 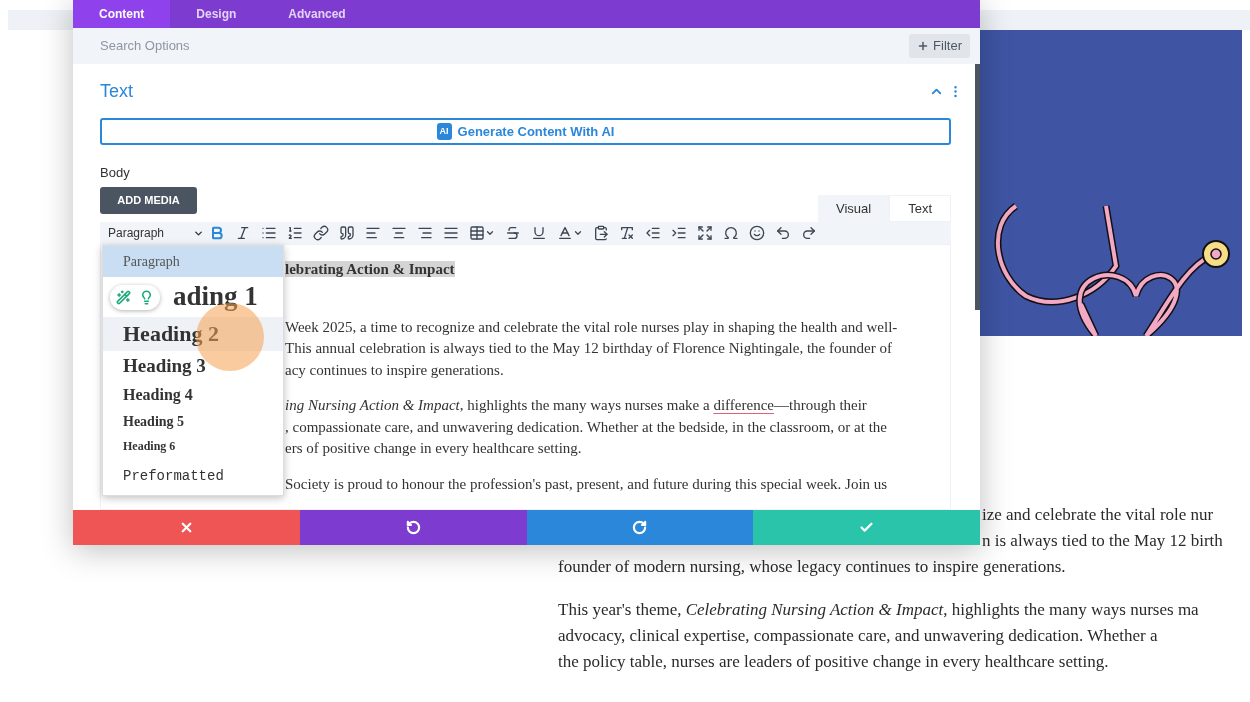 I want to click on page-text-line: n is always tied to the May 12 birth, so click(x=1102, y=540).